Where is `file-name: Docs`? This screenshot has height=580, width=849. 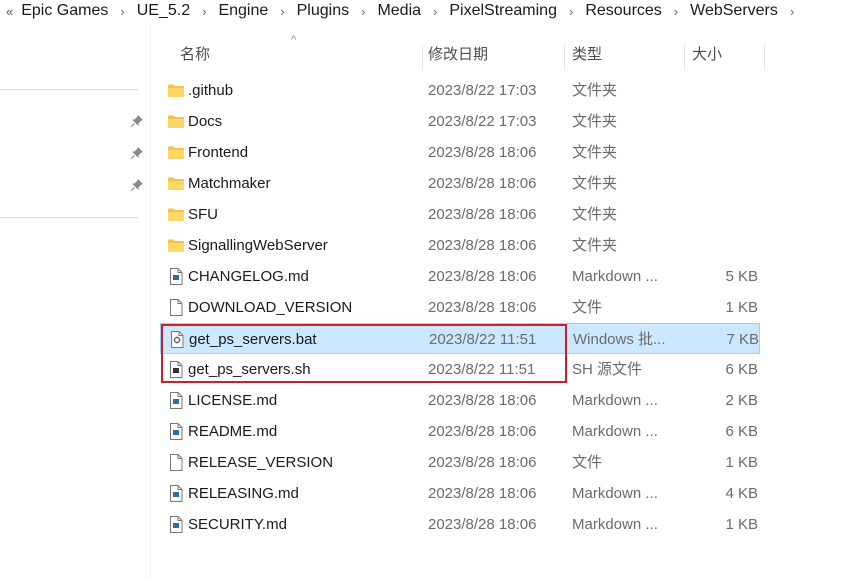 file-name: Docs is located at coordinates (205, 121).